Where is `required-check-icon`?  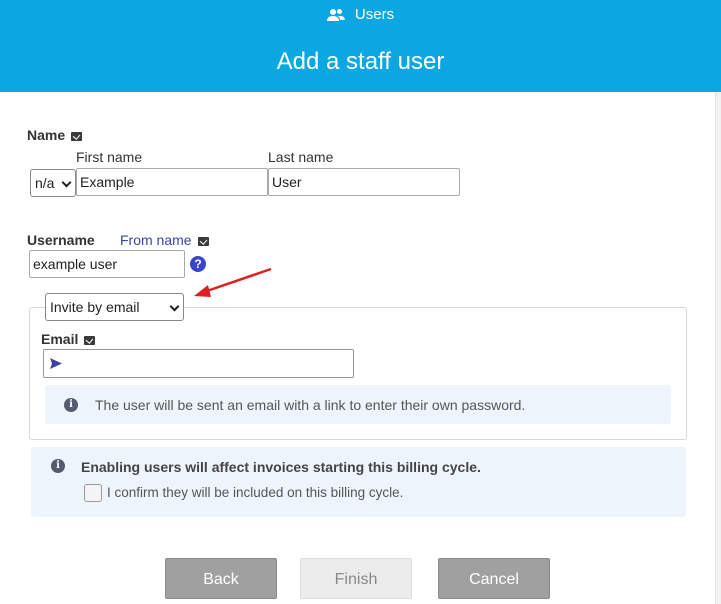
required-check-icon is located at coordinates (77, 136).